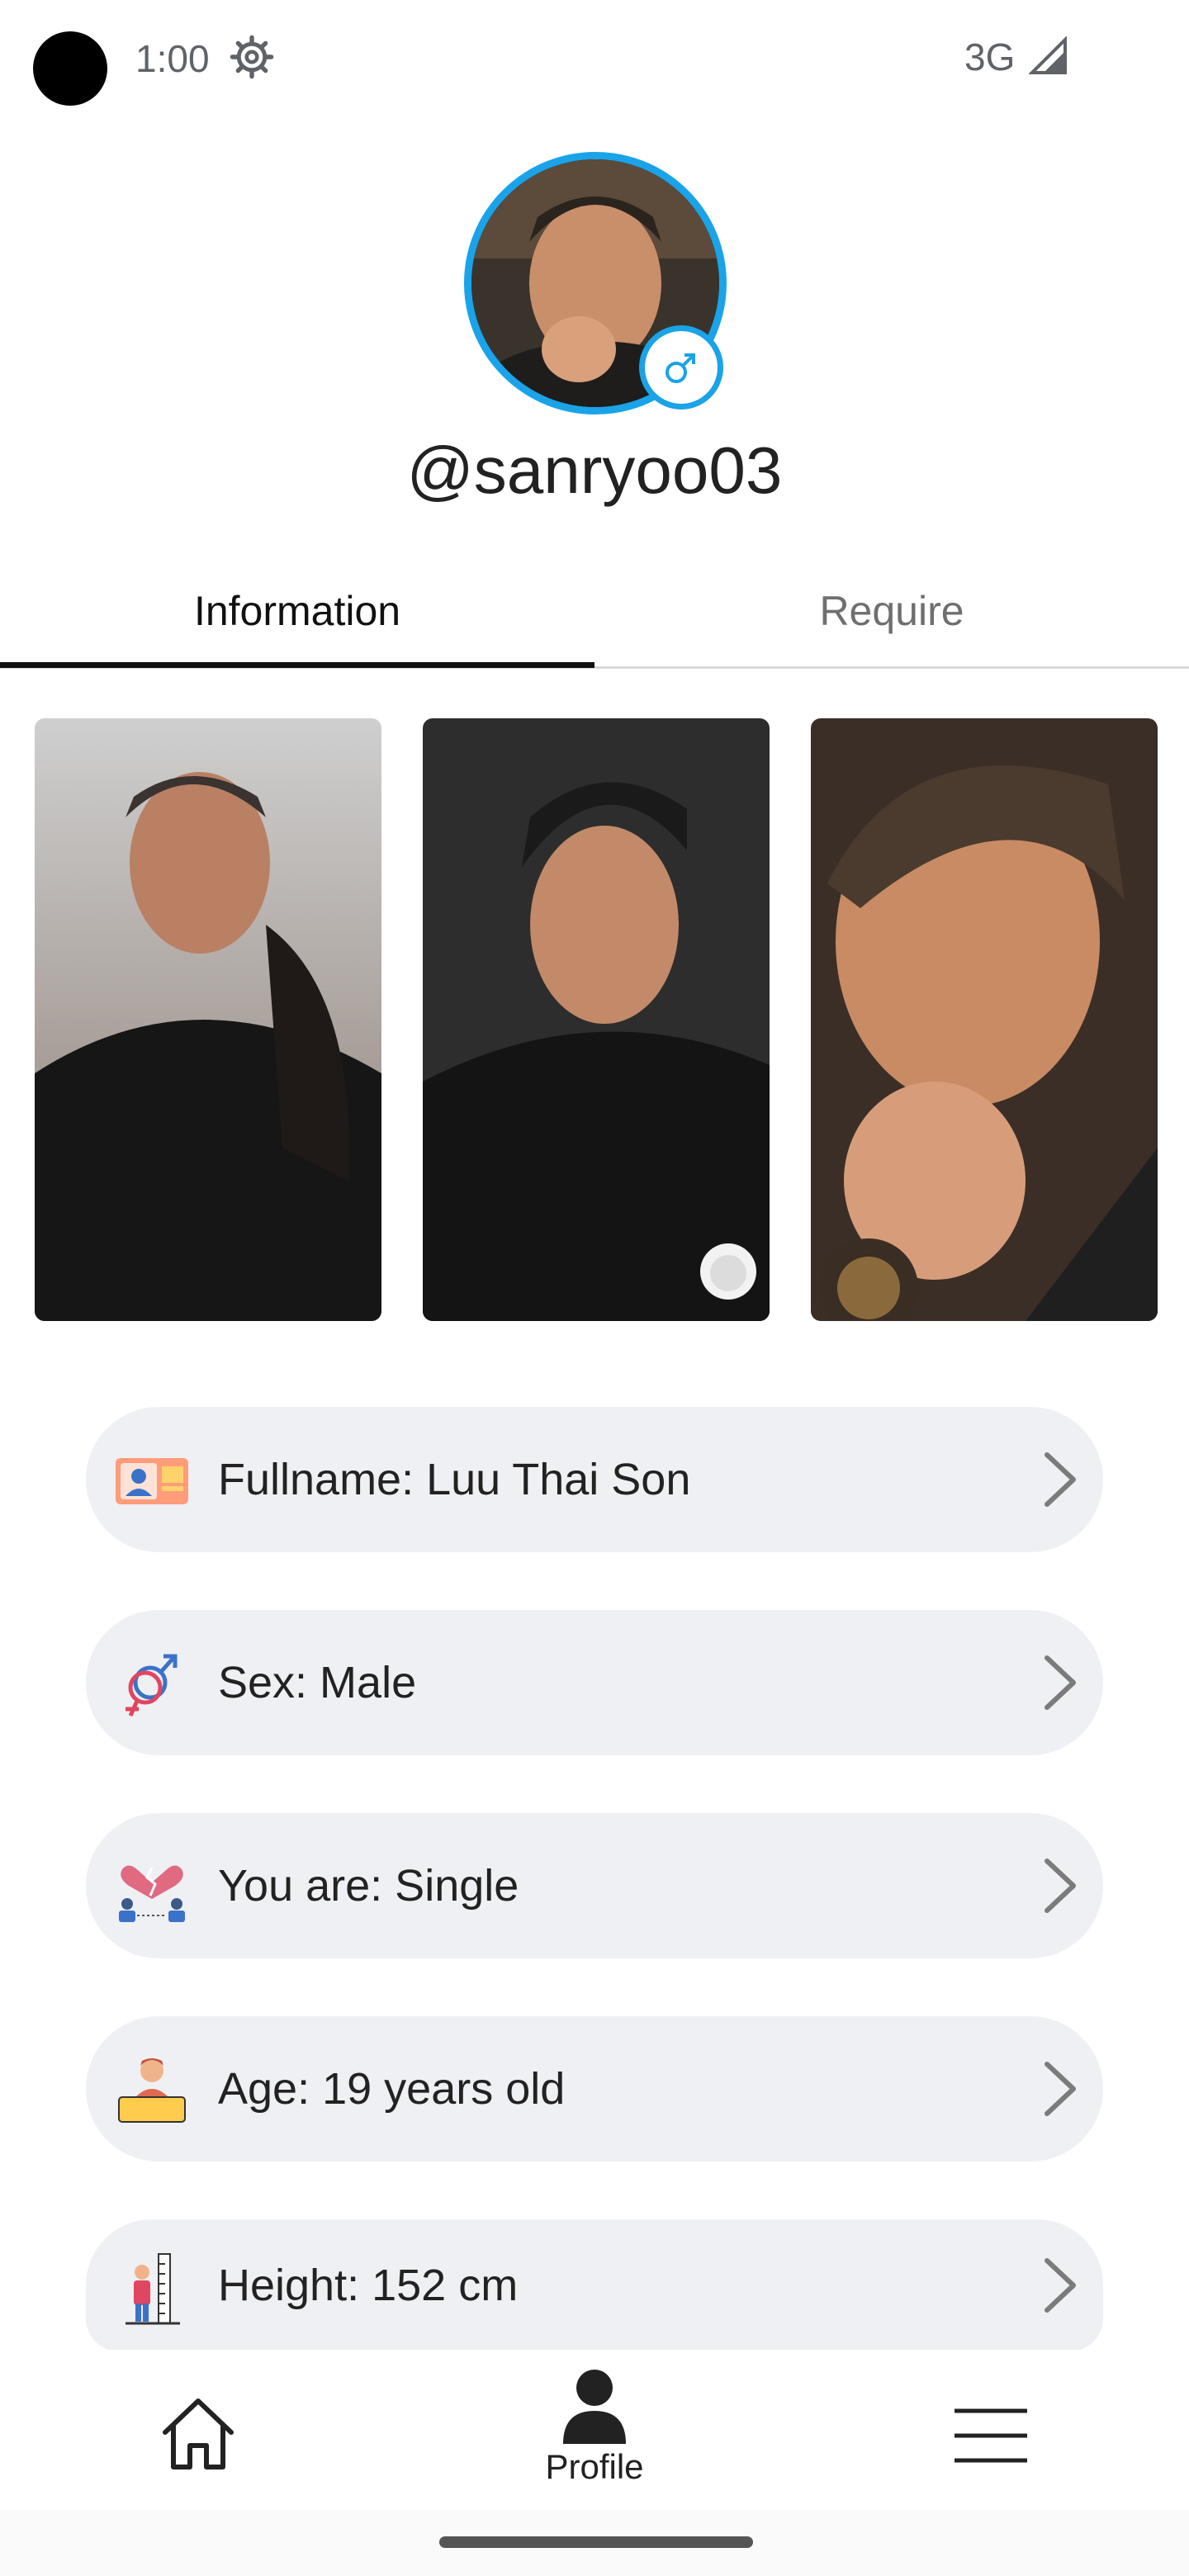 Image resolution: width=1189 pixels, height=2576 pixels. What do you see at coordinates (368, 2285) in the screenshot?
I see `info-row-label: Height: 152 cm` at bounding box center [368, 2285].